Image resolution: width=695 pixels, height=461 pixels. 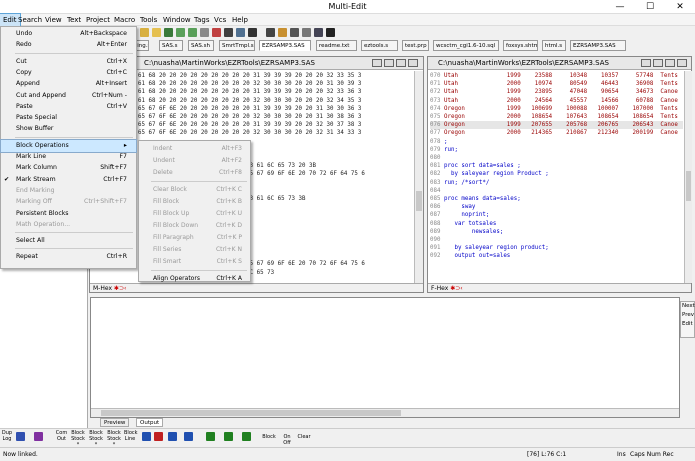 What do you see at coordinates (318, 32) in the screenshot?
I see `settings-icon` at bounding box center [318, 32].